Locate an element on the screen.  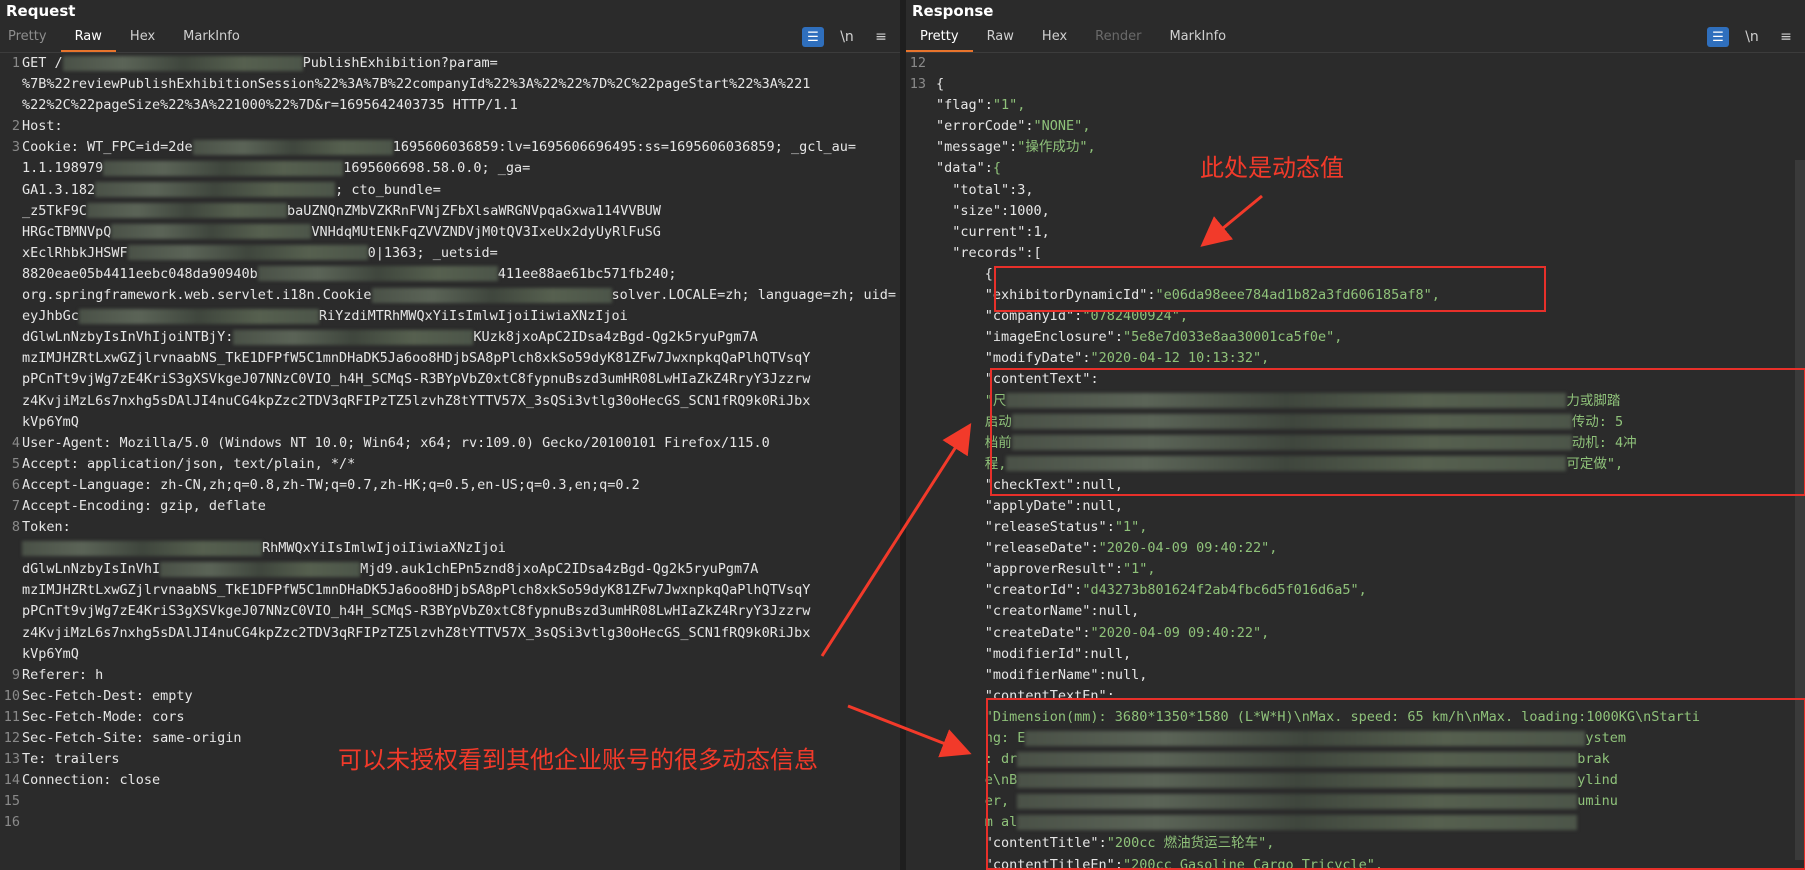
arrow-to-content-text-en is located at coordinates (909, 731).